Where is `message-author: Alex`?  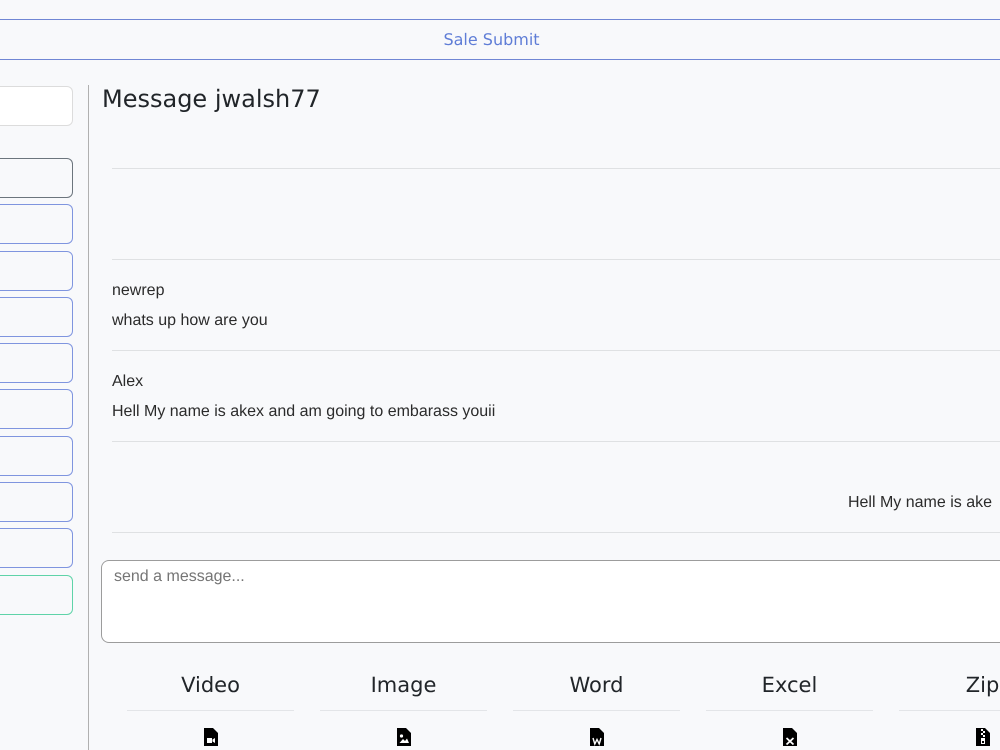
message-author: Alex is located at coordinates (128, 382).